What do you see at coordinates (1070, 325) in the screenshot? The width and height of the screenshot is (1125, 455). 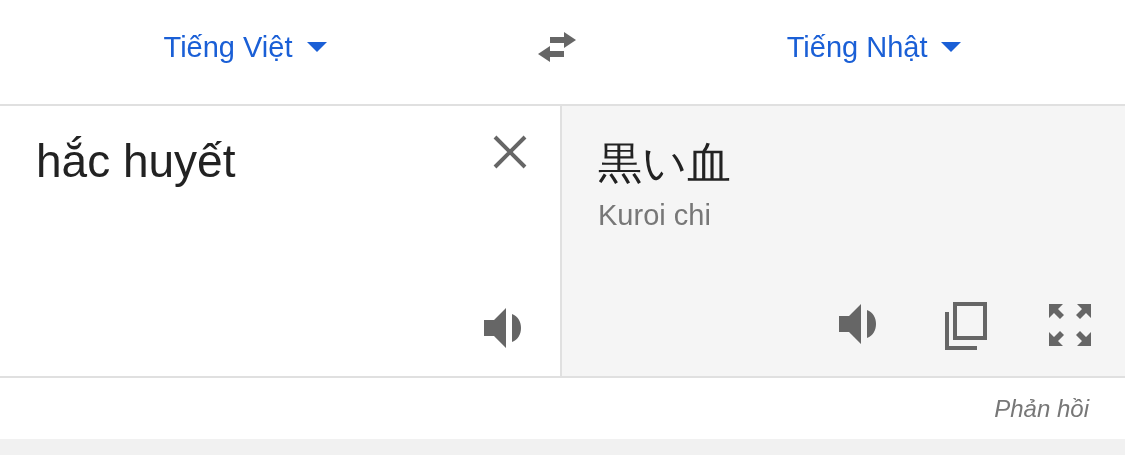 I see `fullscreen-icon` at bounding box center [1070, 325].